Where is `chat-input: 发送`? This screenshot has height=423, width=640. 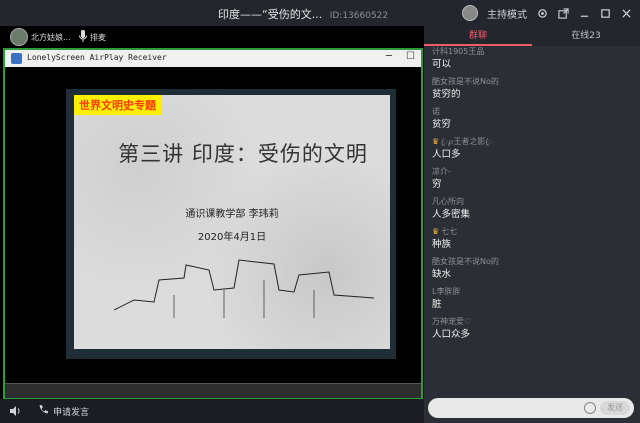
chat-input: 发送 is located at coordinates (531, 408).